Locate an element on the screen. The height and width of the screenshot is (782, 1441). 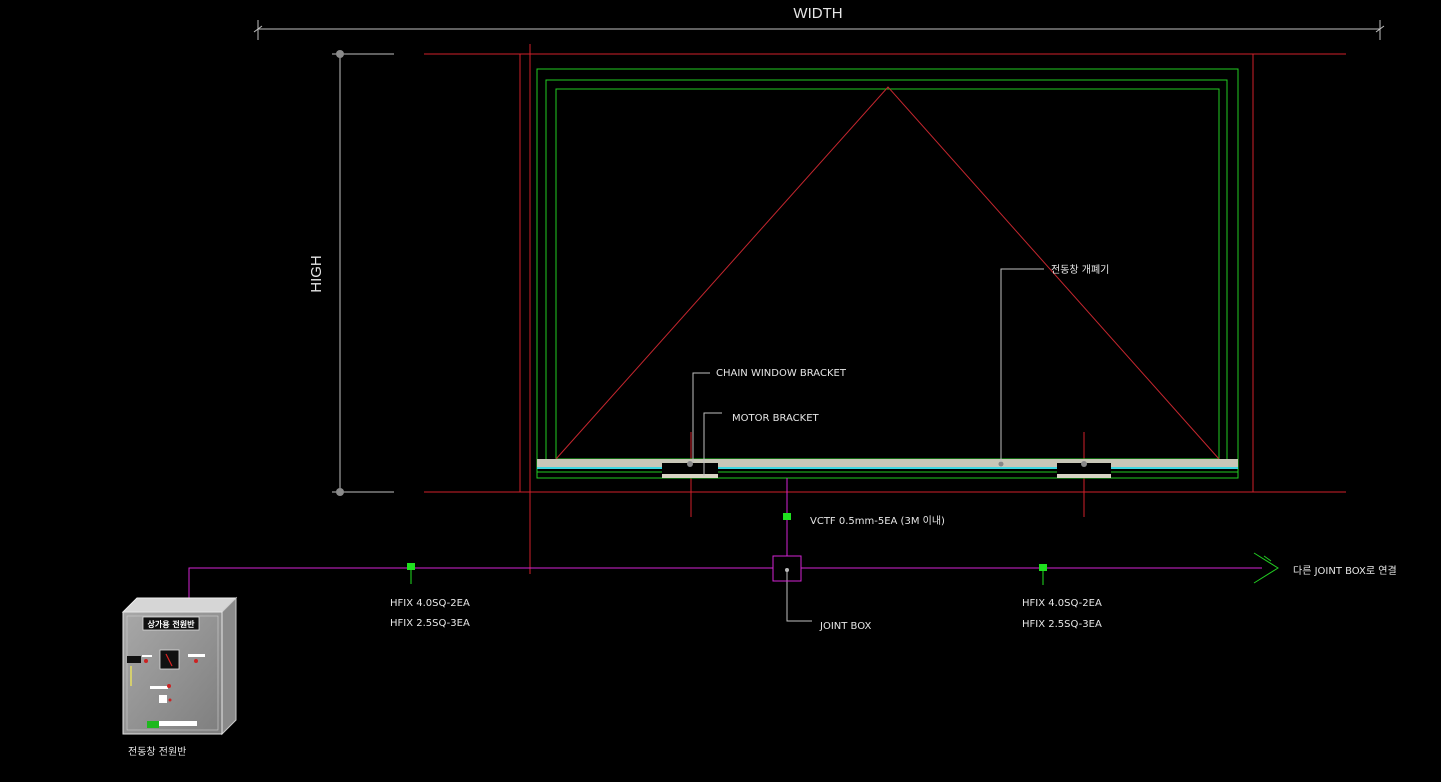
cable-right-line1: HFIX 4.0SQ-2EA is located at coordinates (1062, 603).